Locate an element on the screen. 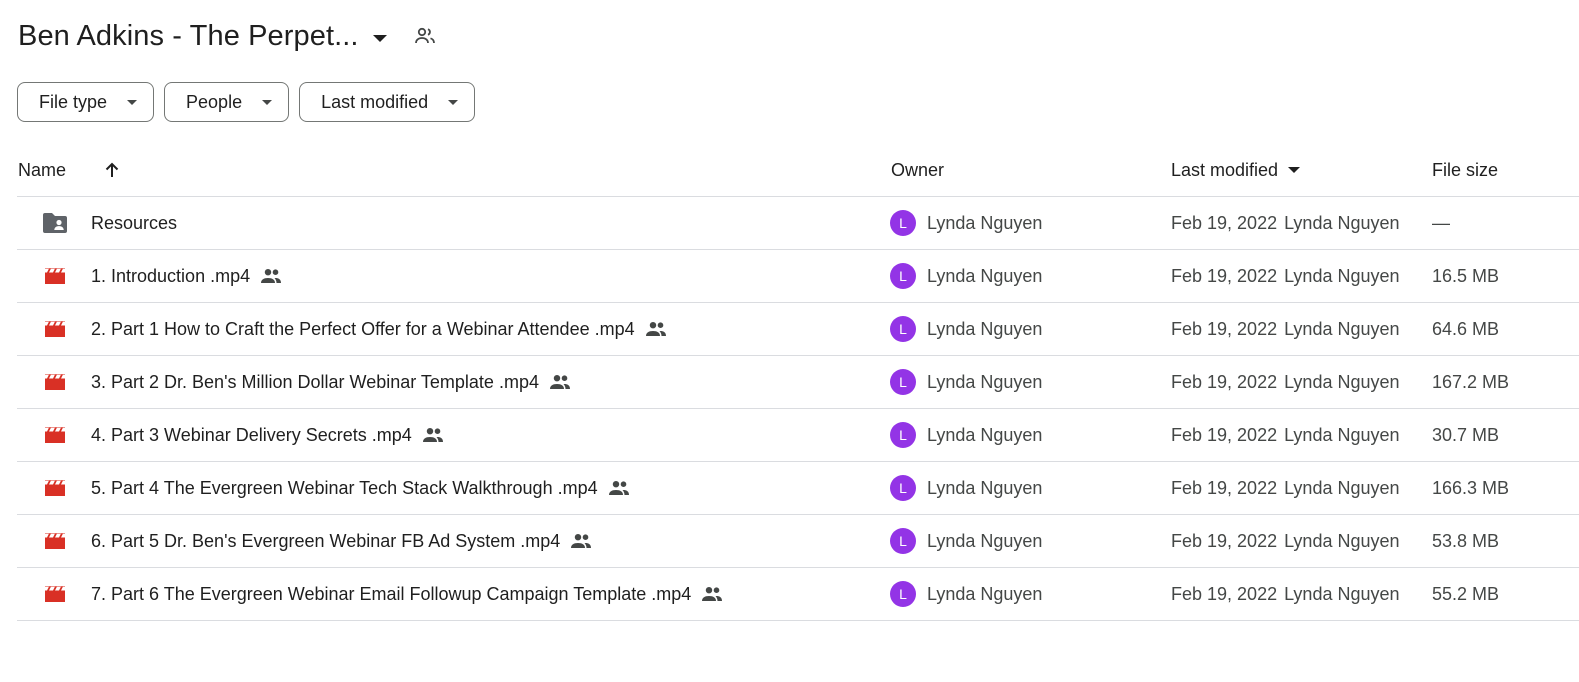  table-header: Name Owner Last modified File size is located at coordinates (798, 170).